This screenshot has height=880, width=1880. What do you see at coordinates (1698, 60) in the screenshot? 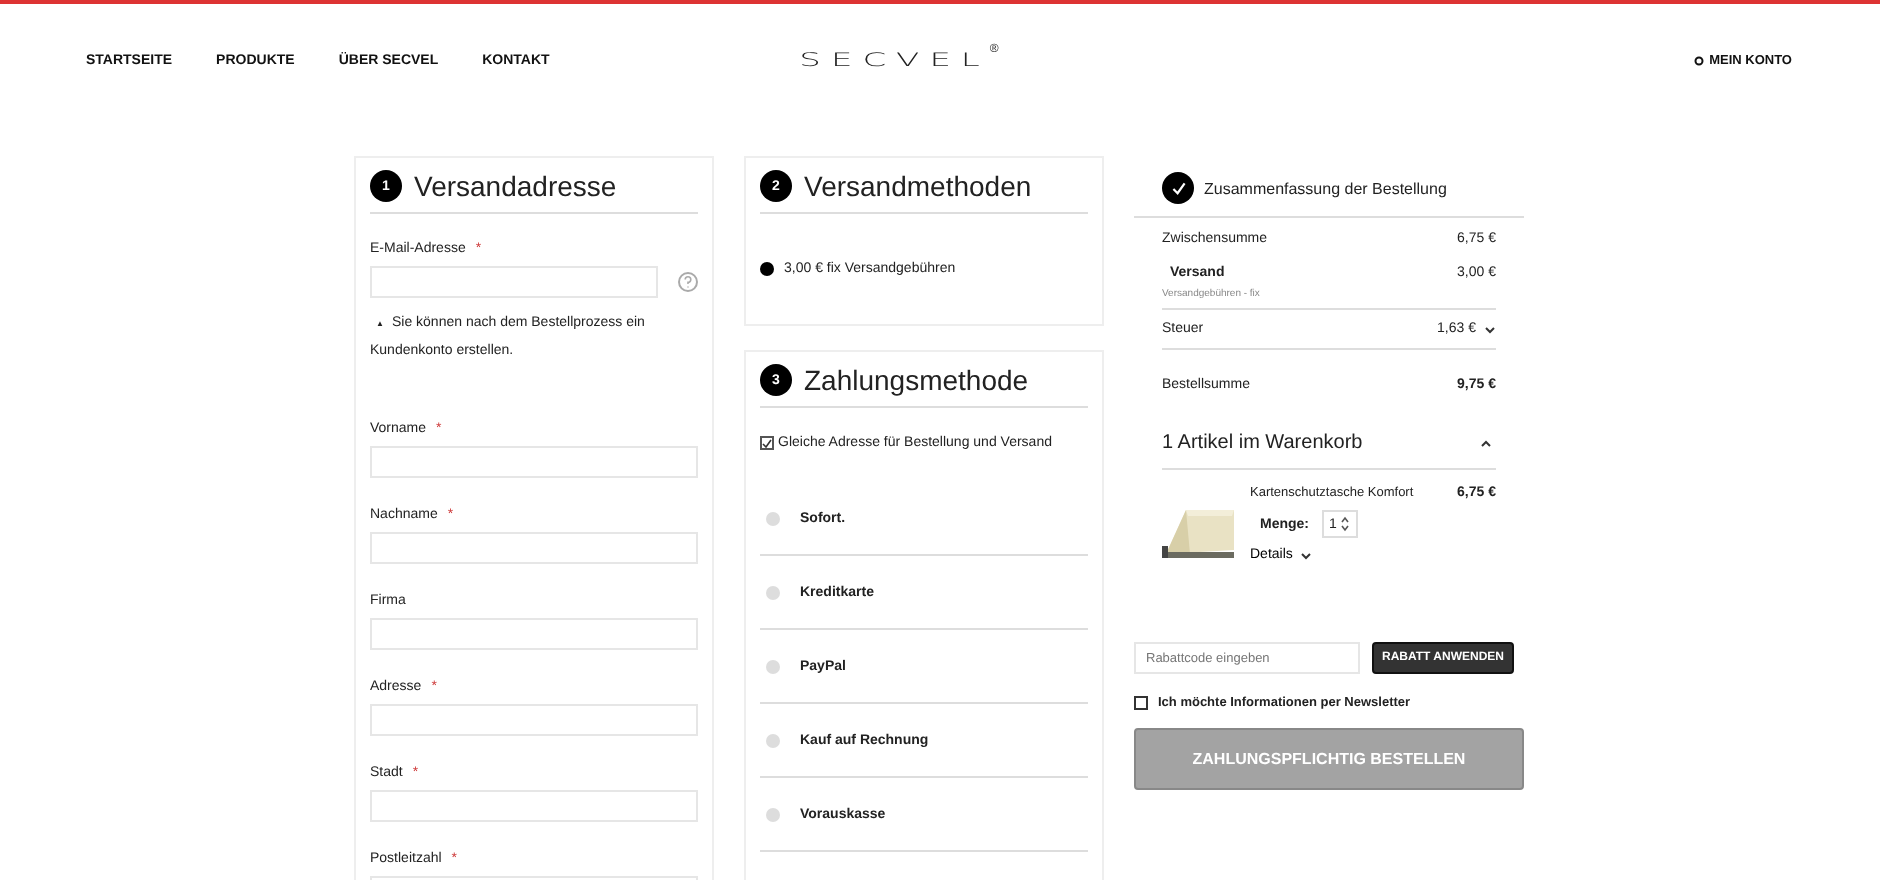
I see `circle-icon` at bounding box center [1698, 60].